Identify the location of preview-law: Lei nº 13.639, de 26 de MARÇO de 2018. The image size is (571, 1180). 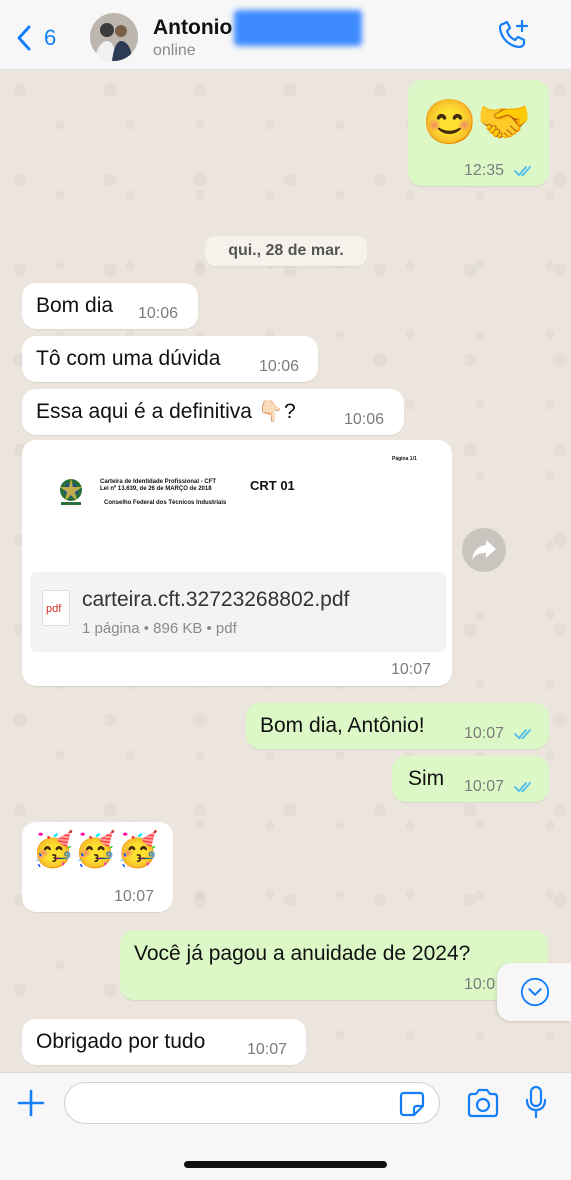
(156, 489).